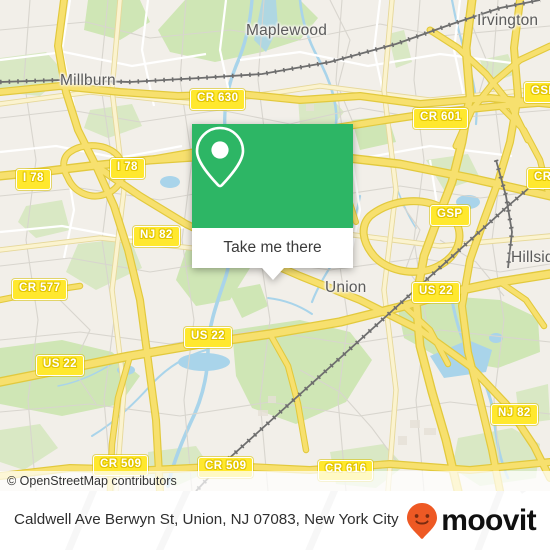 Image resolution: width=550 pixels, height=550 pixels. I want to click on callout-header, so click(272, 176).